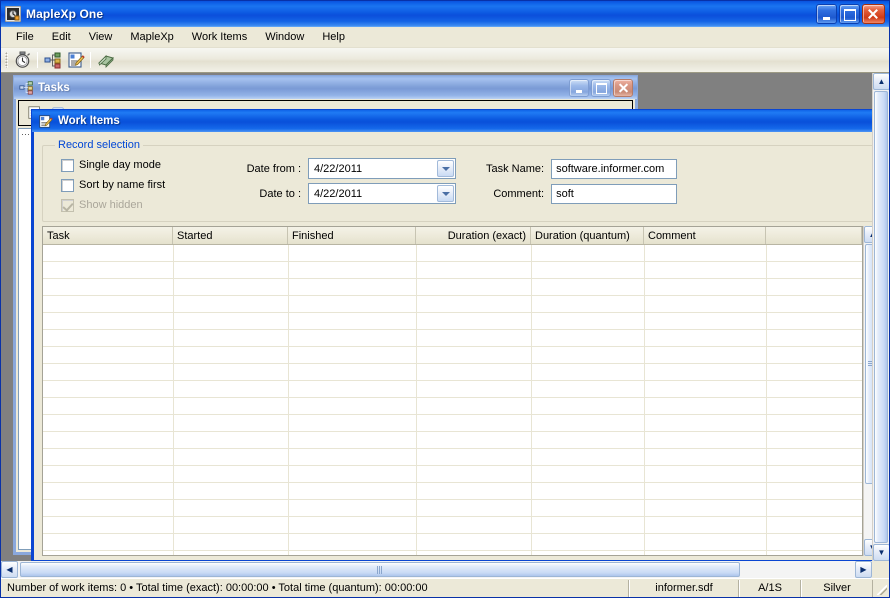 The image size is (890, 598). What do you see at coordinates (826, 14) in the screenshot?
I see `minimize-button` at bounding box center [826, 14].